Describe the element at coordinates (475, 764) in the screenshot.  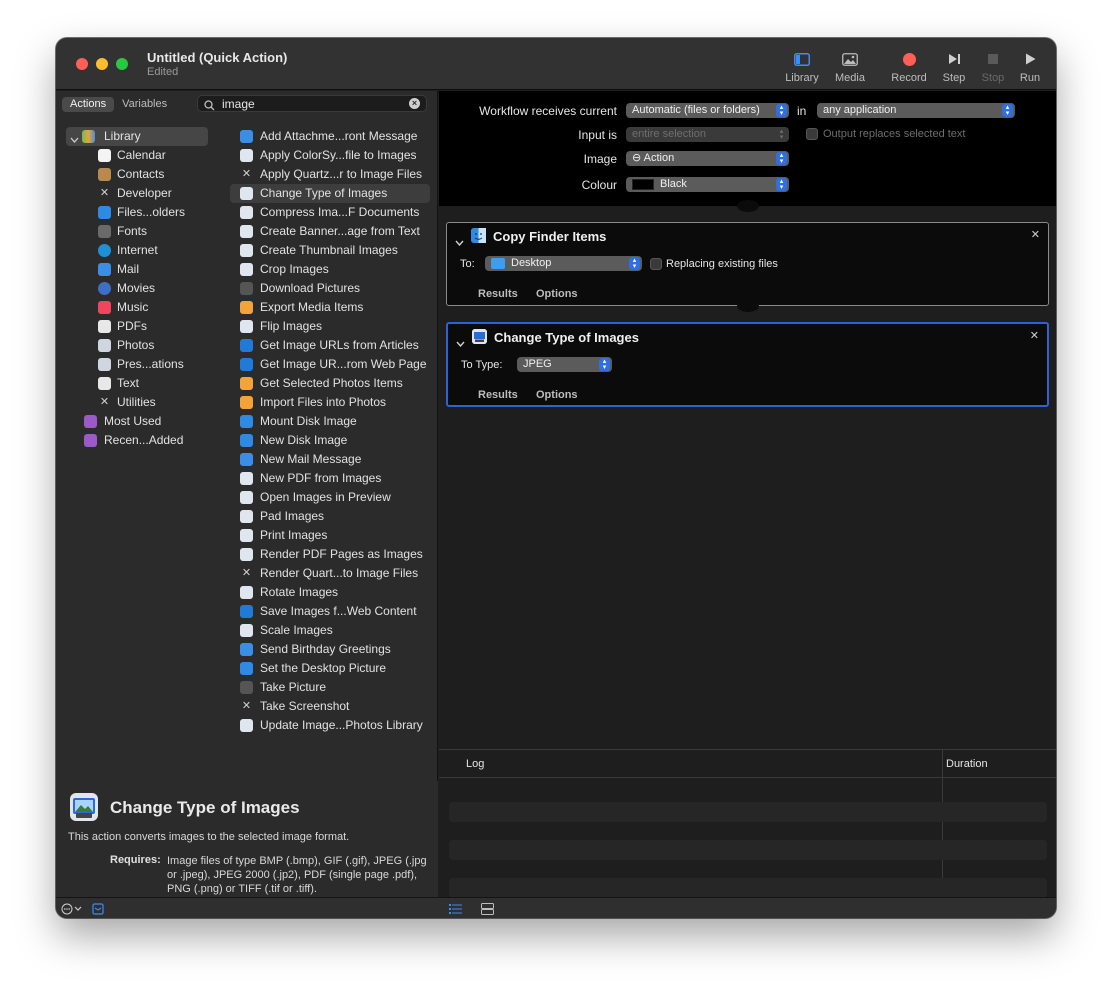
I see `log-column-header: Log` at that location.